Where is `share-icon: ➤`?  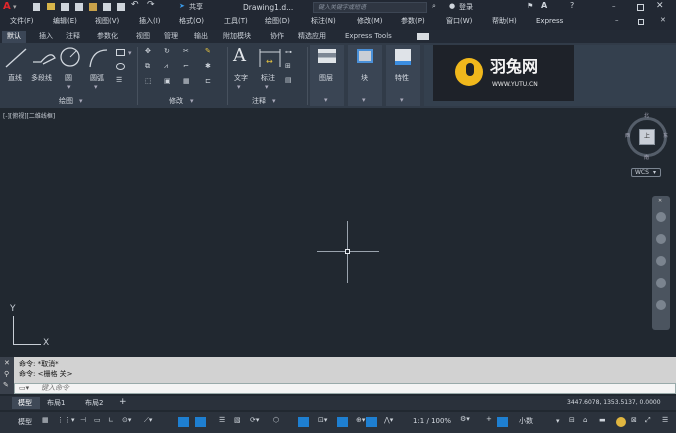
share-icon: ➤ is located at coordinates (182, 6).